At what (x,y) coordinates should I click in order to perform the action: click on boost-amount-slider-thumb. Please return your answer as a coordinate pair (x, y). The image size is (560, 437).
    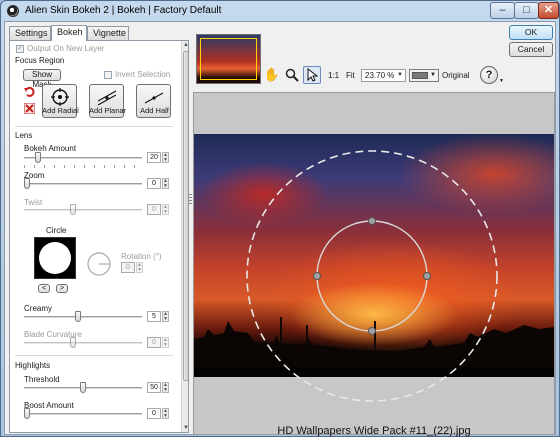
    Looking at the image, I should click on (27, 413).